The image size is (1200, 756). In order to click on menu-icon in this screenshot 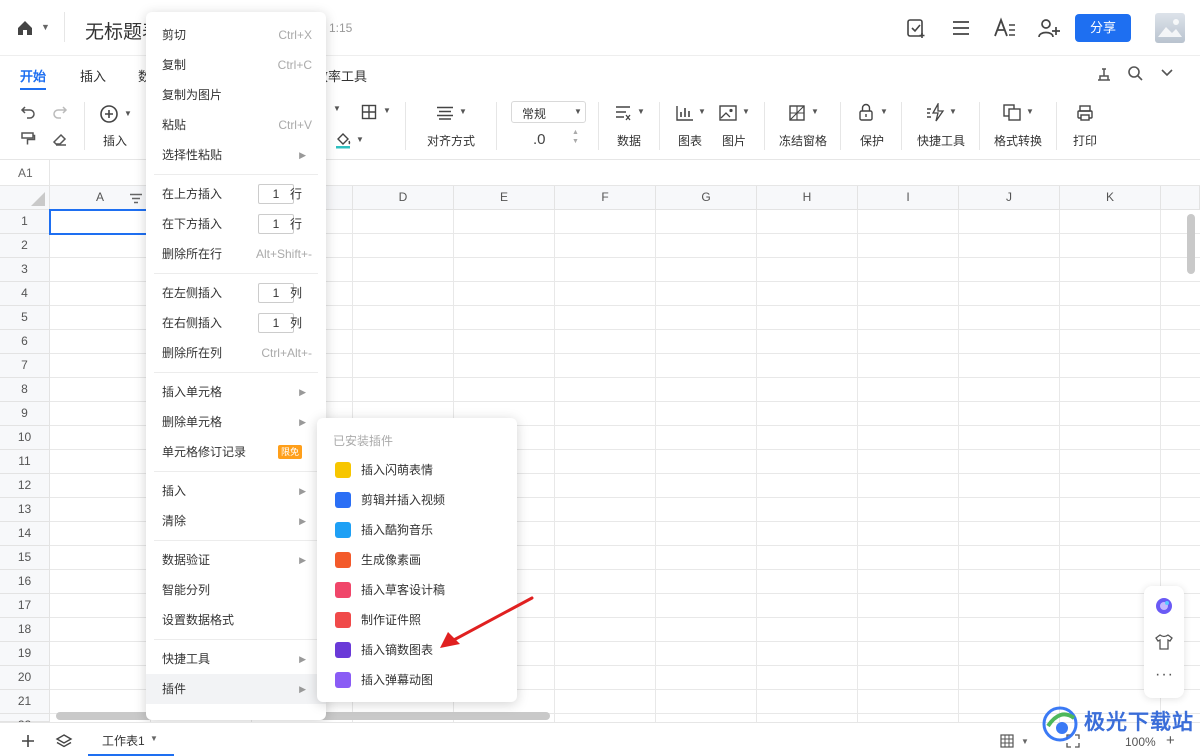, I will do `click(961, 28)`.